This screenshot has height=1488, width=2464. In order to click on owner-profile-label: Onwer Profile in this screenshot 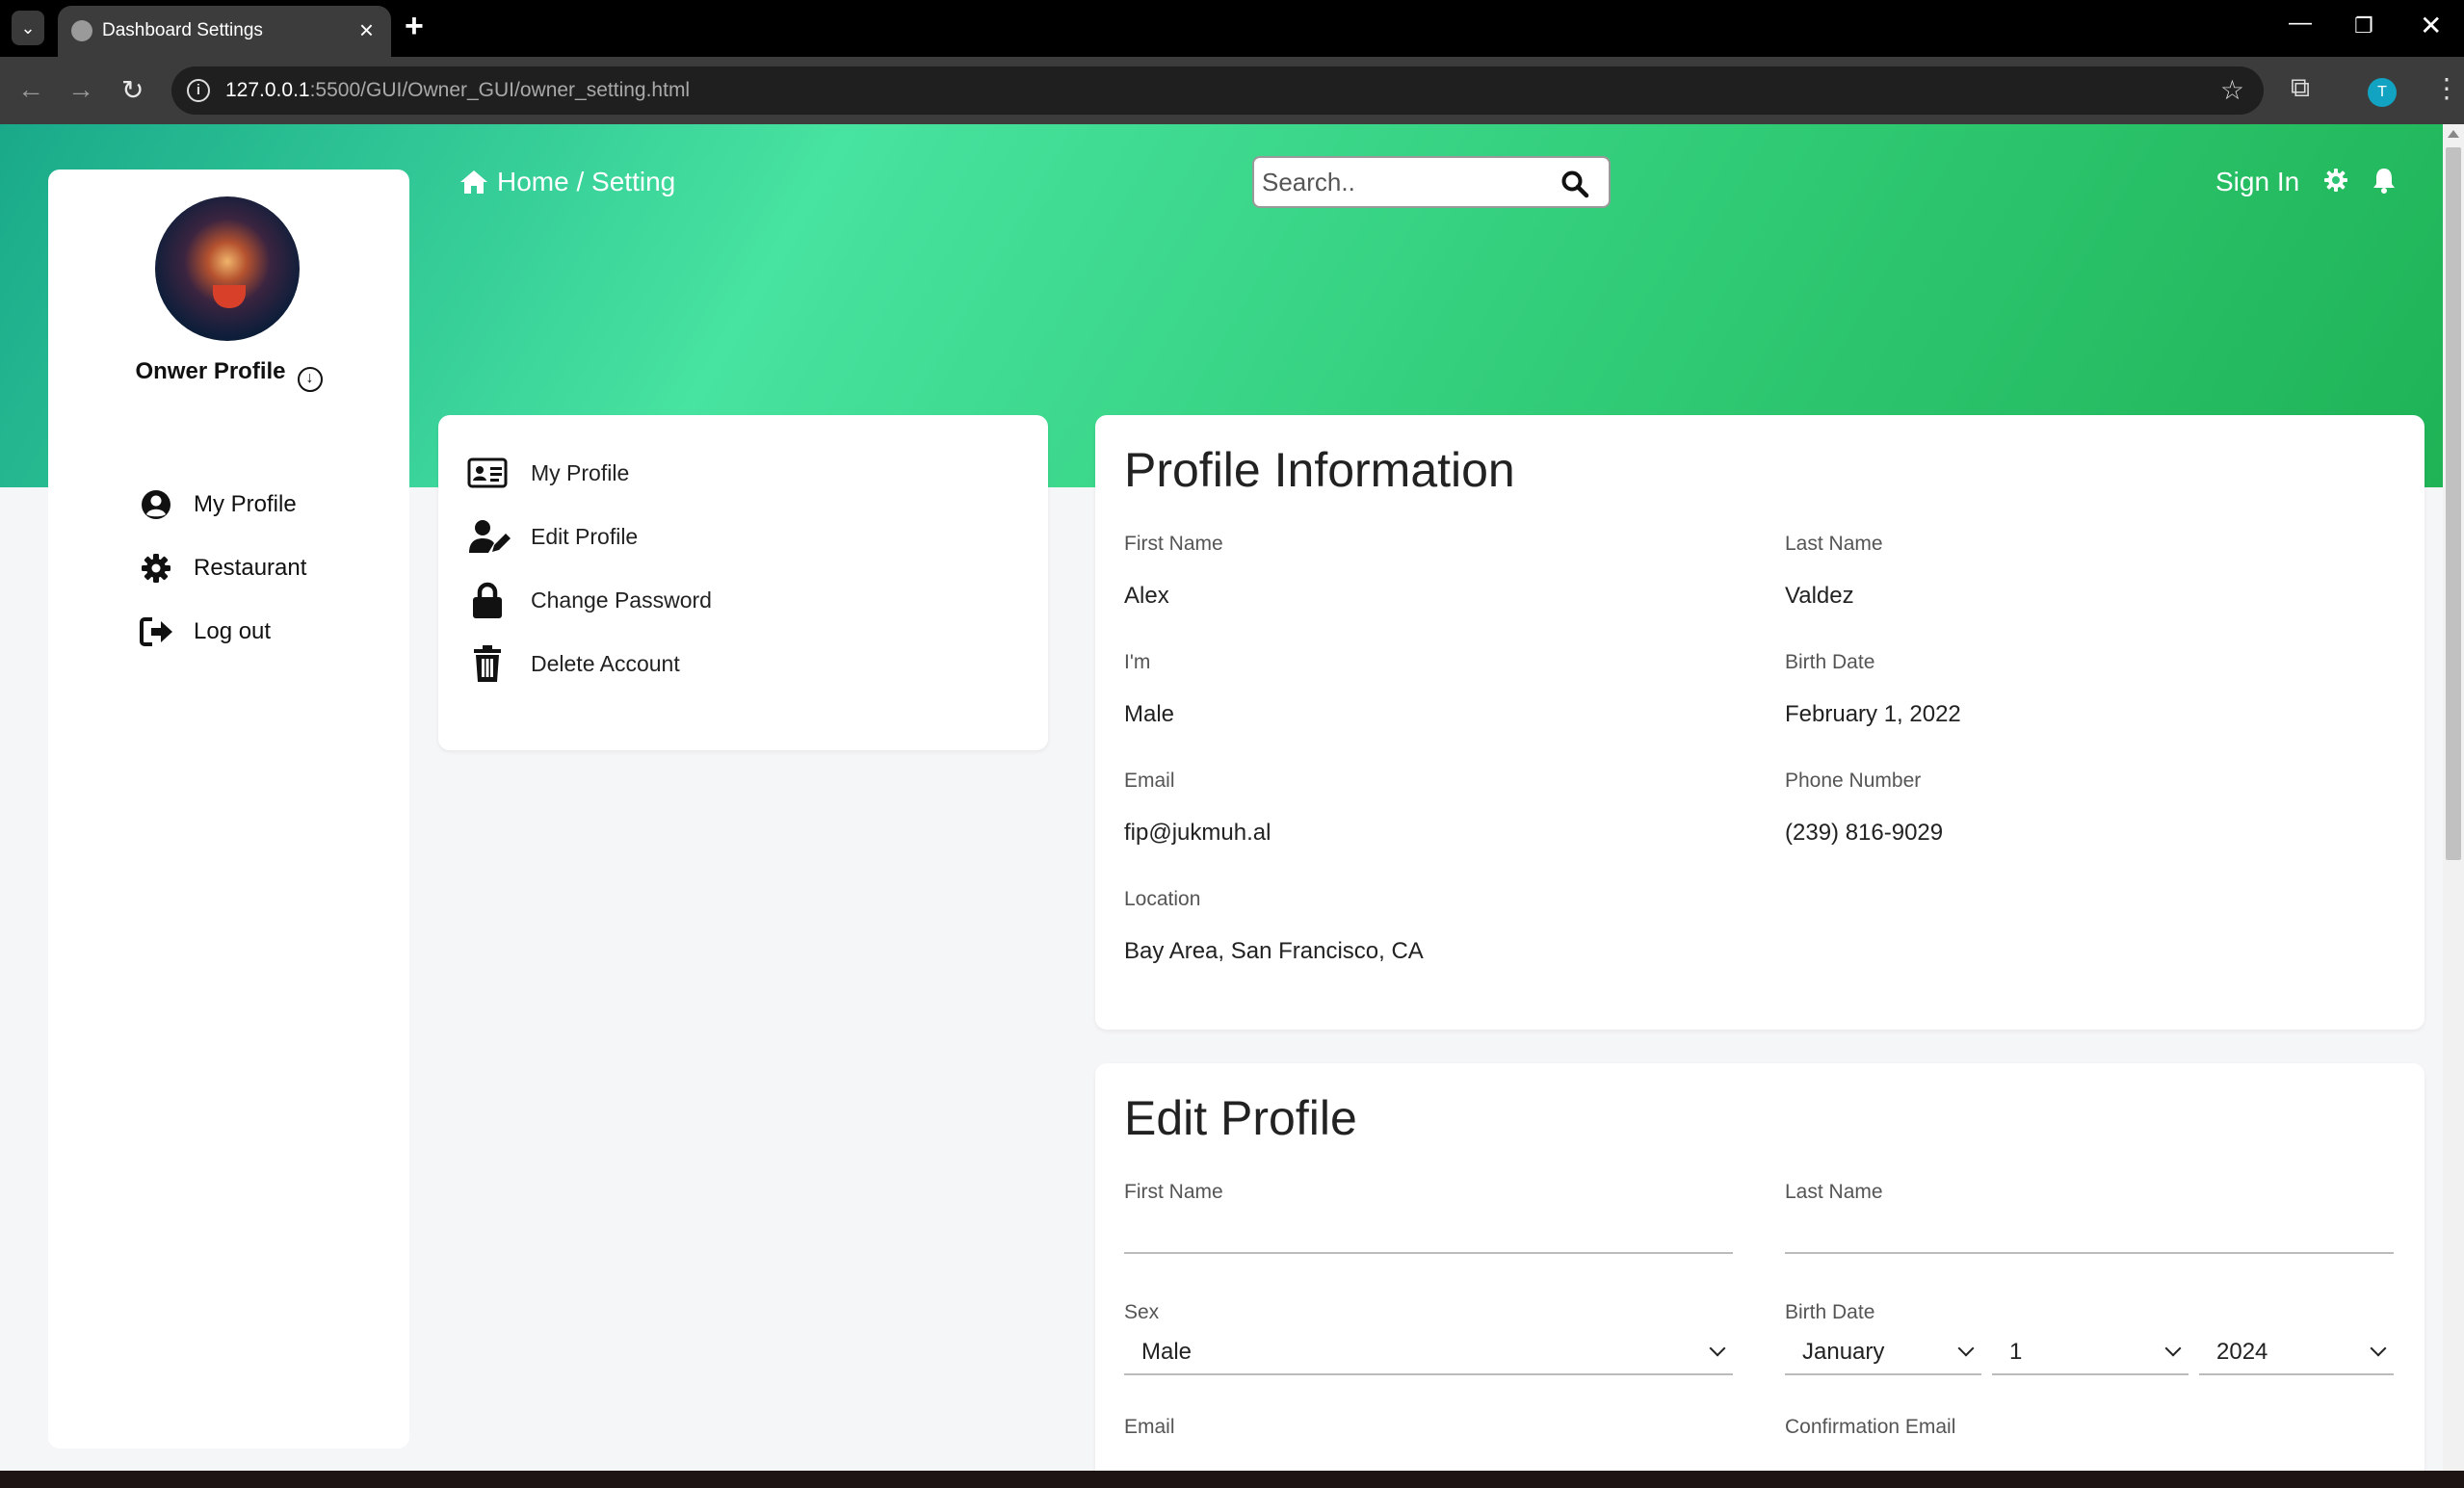, I will do `click(210, 371)`.